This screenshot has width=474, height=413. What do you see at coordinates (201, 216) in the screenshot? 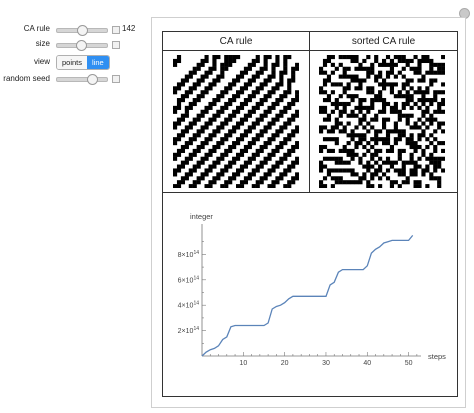
I see `y-axis-label: integer` at bounding box center [201, 216].